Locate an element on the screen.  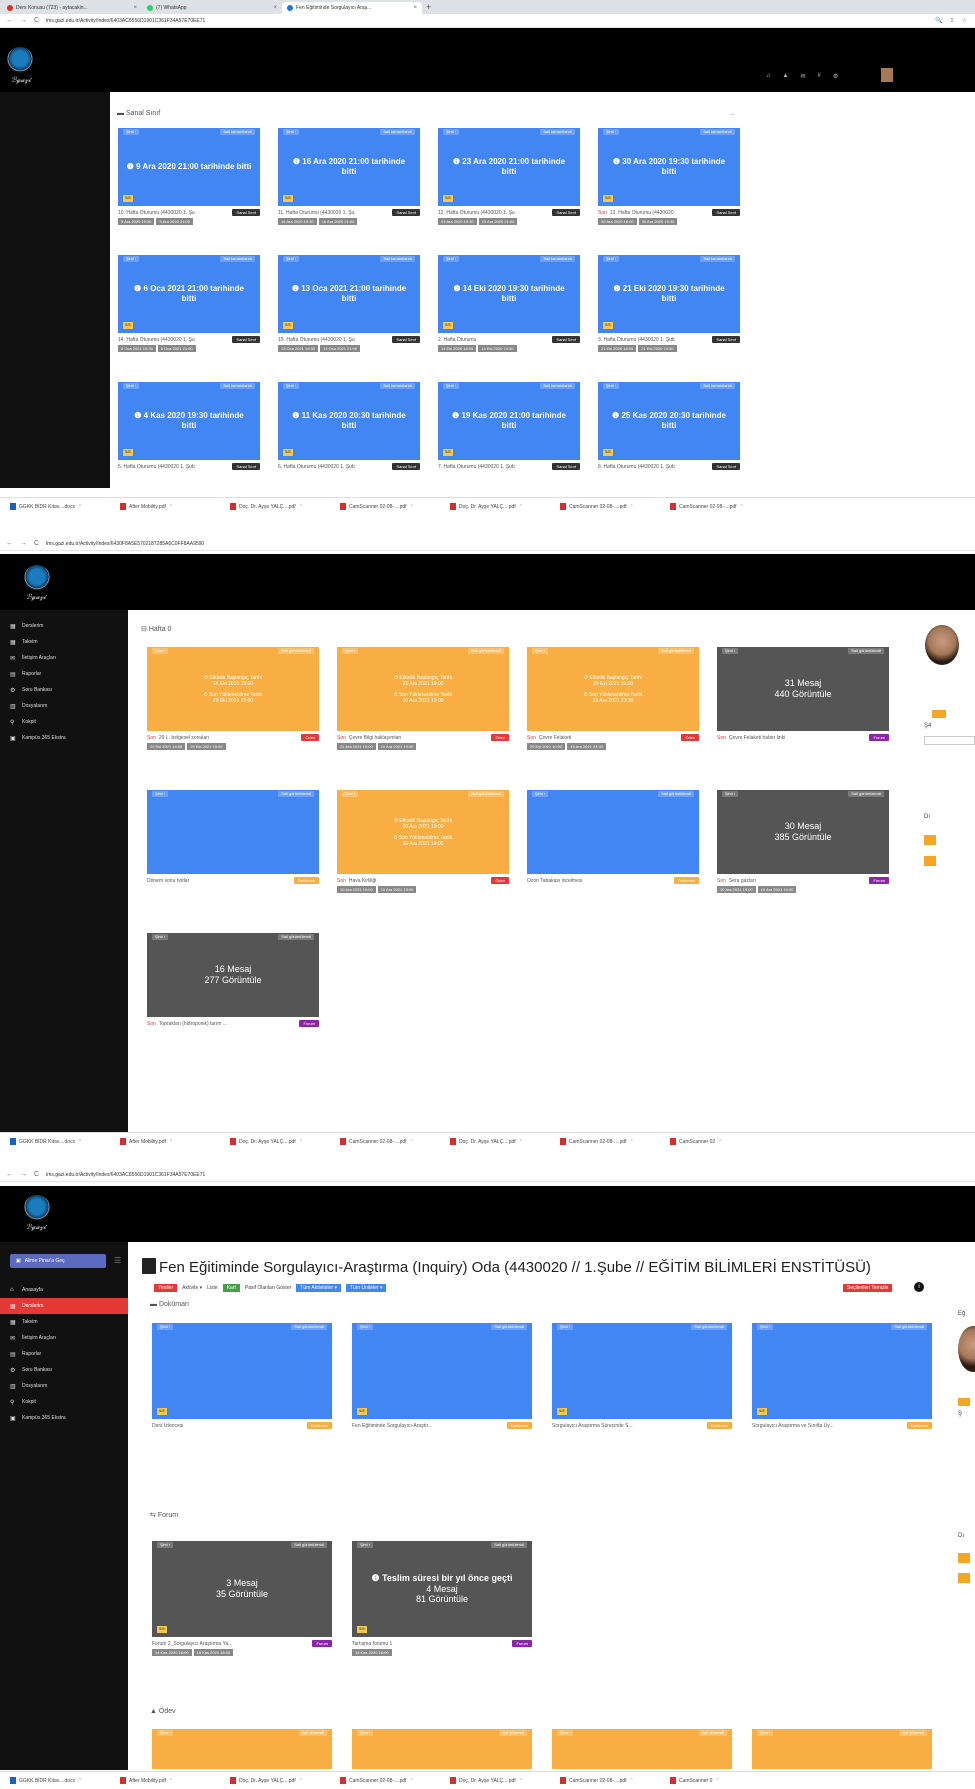
activity-dropdown: Aktivite ▾ is located at coordinates (192, 1288).